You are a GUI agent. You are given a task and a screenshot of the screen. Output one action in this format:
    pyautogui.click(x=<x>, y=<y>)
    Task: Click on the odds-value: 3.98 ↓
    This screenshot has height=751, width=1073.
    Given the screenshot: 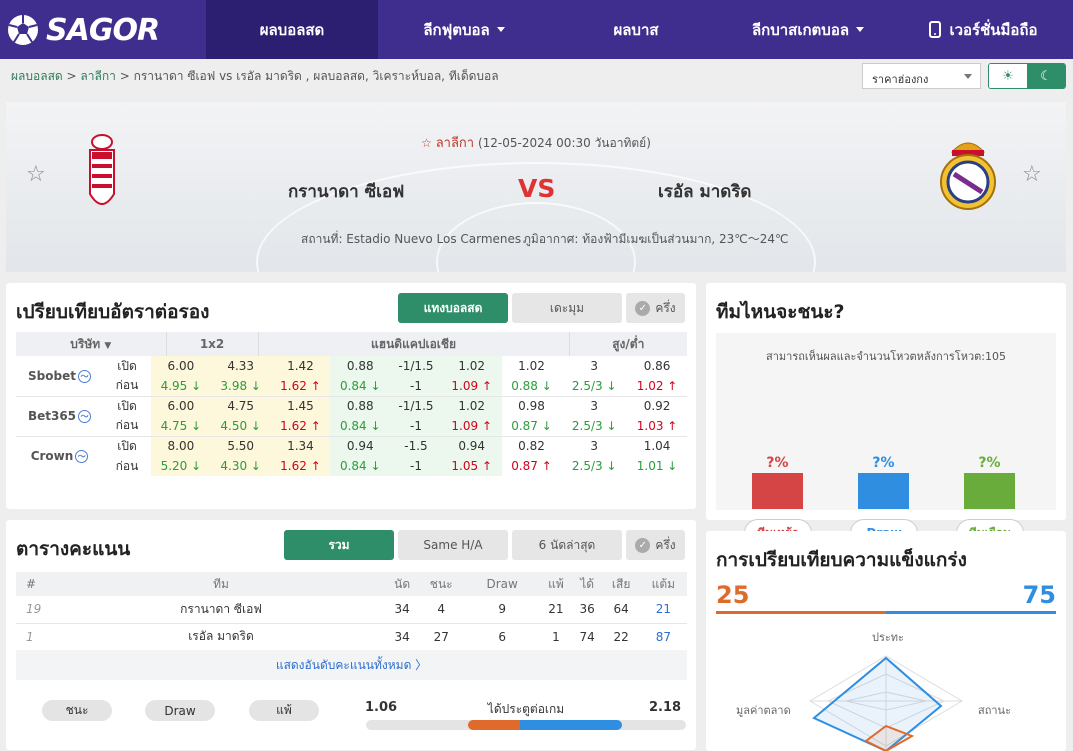 What is the action you would take?
    pyautogui.click(x=240, y=386)
    